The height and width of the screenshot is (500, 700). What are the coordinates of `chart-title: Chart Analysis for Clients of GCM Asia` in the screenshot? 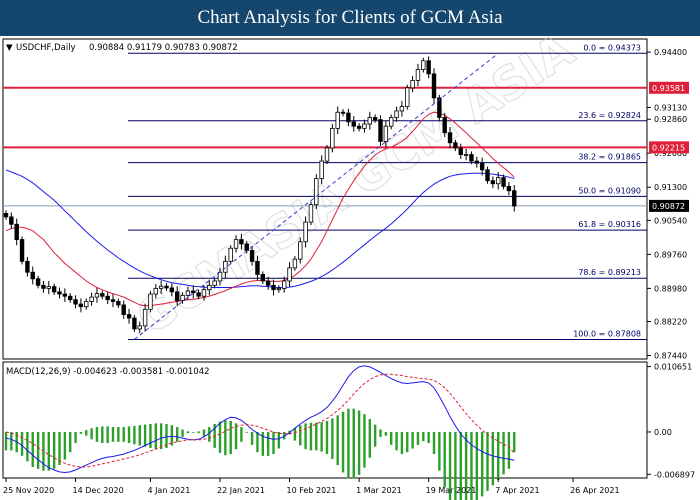 It's located at (350, 17).